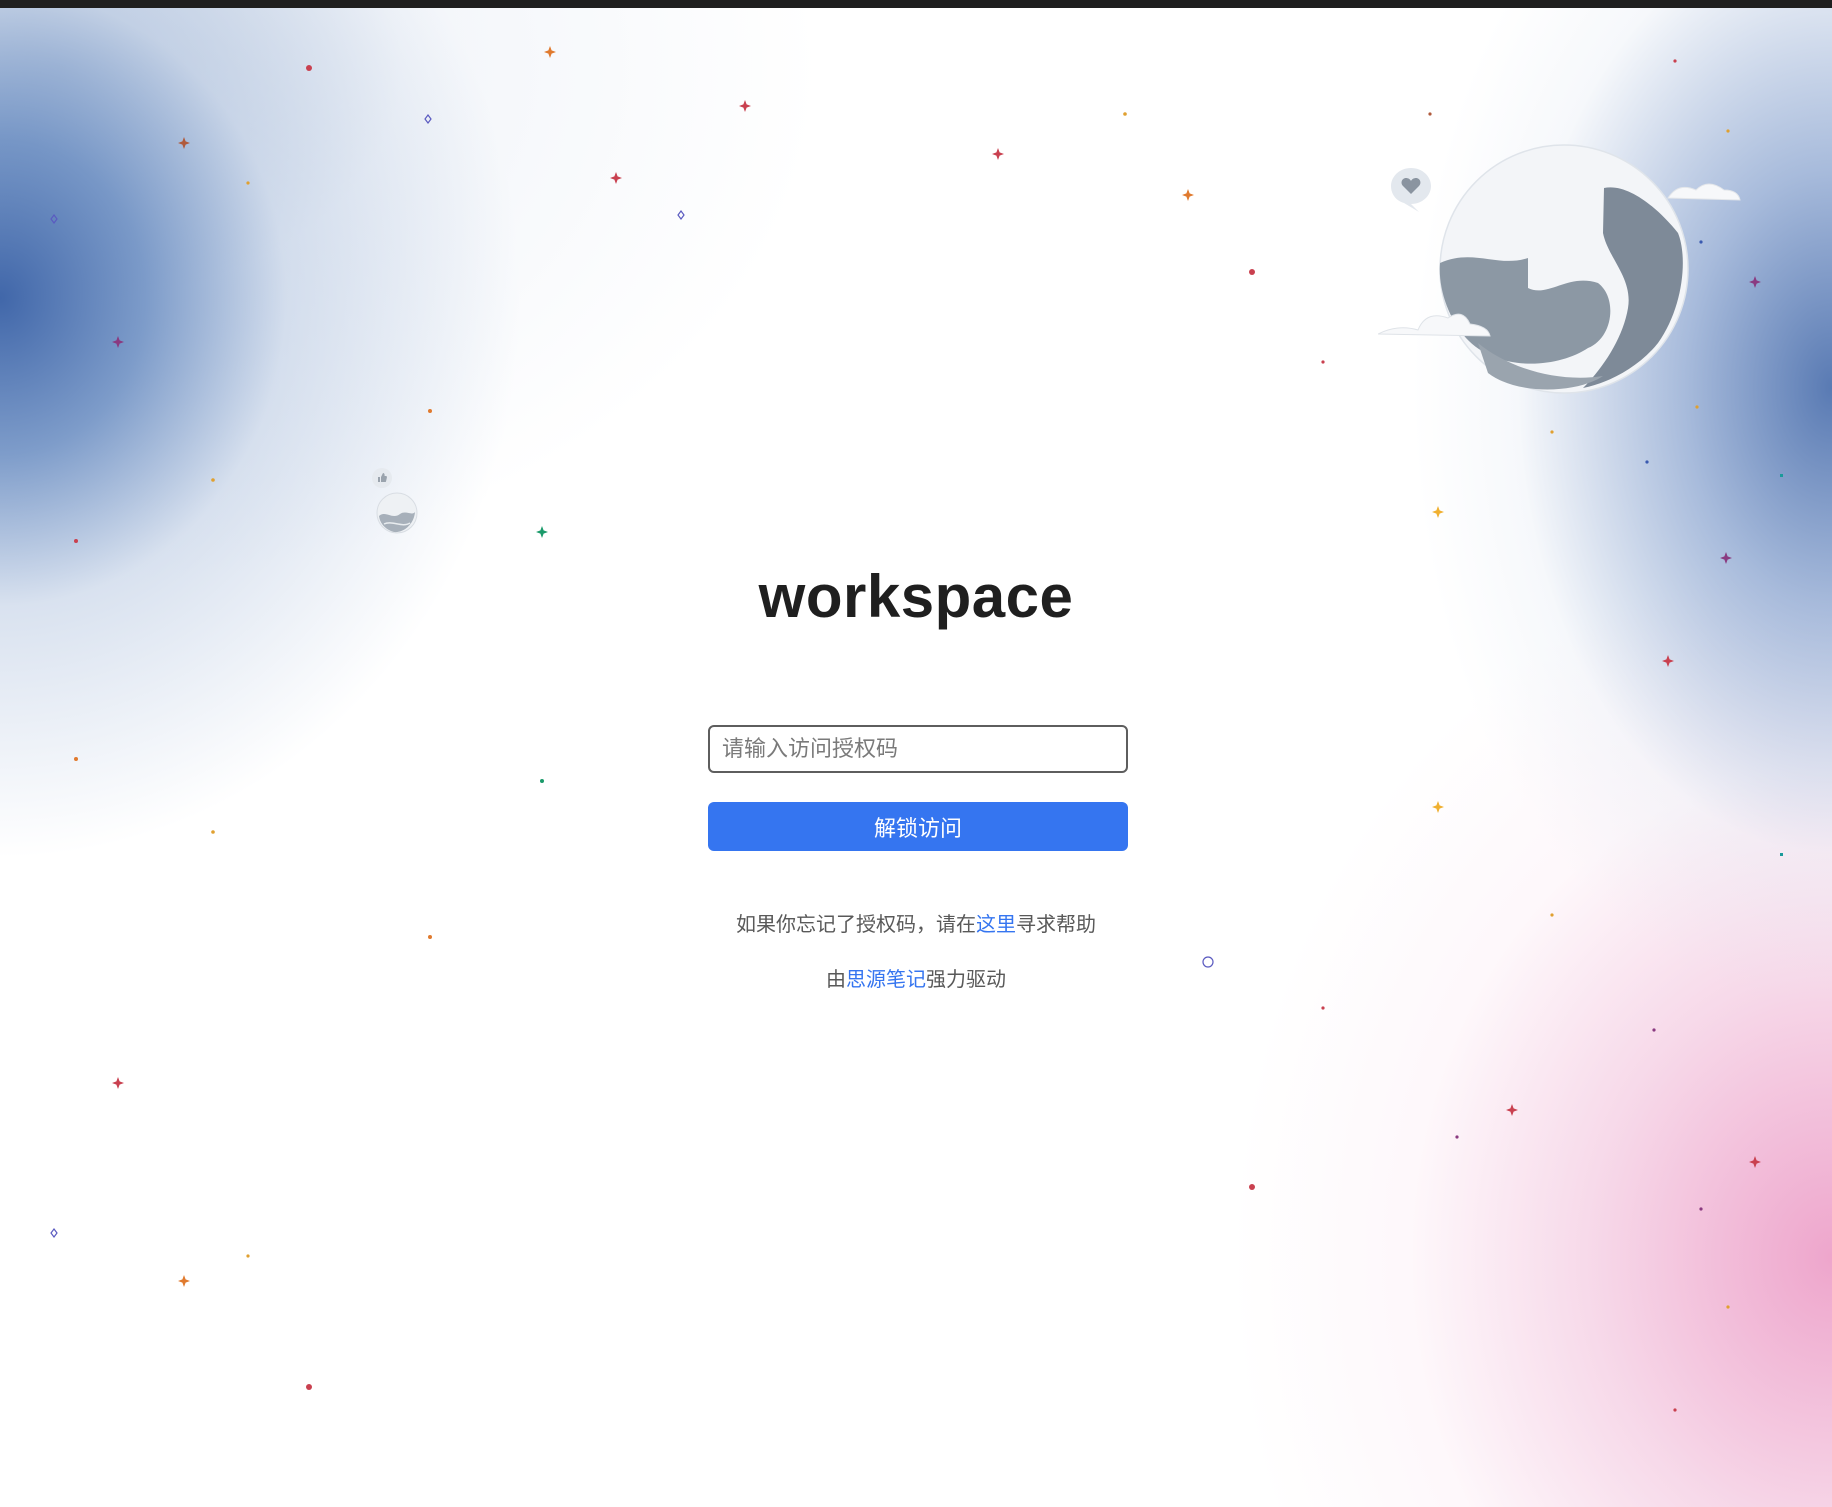 The height and width of the screenshot is (1507, 1832). I want to click on siyuan-link: 思源笔记, so click(886, 979).